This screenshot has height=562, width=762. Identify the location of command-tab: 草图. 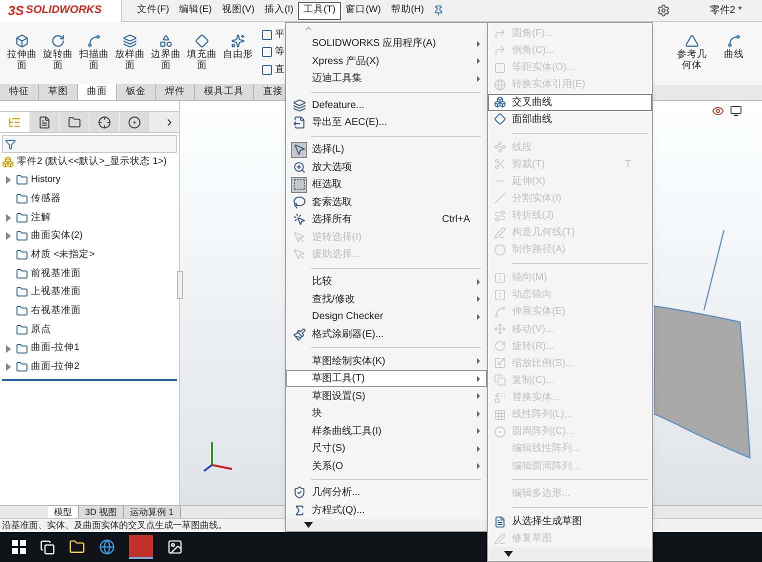
(58, 92).